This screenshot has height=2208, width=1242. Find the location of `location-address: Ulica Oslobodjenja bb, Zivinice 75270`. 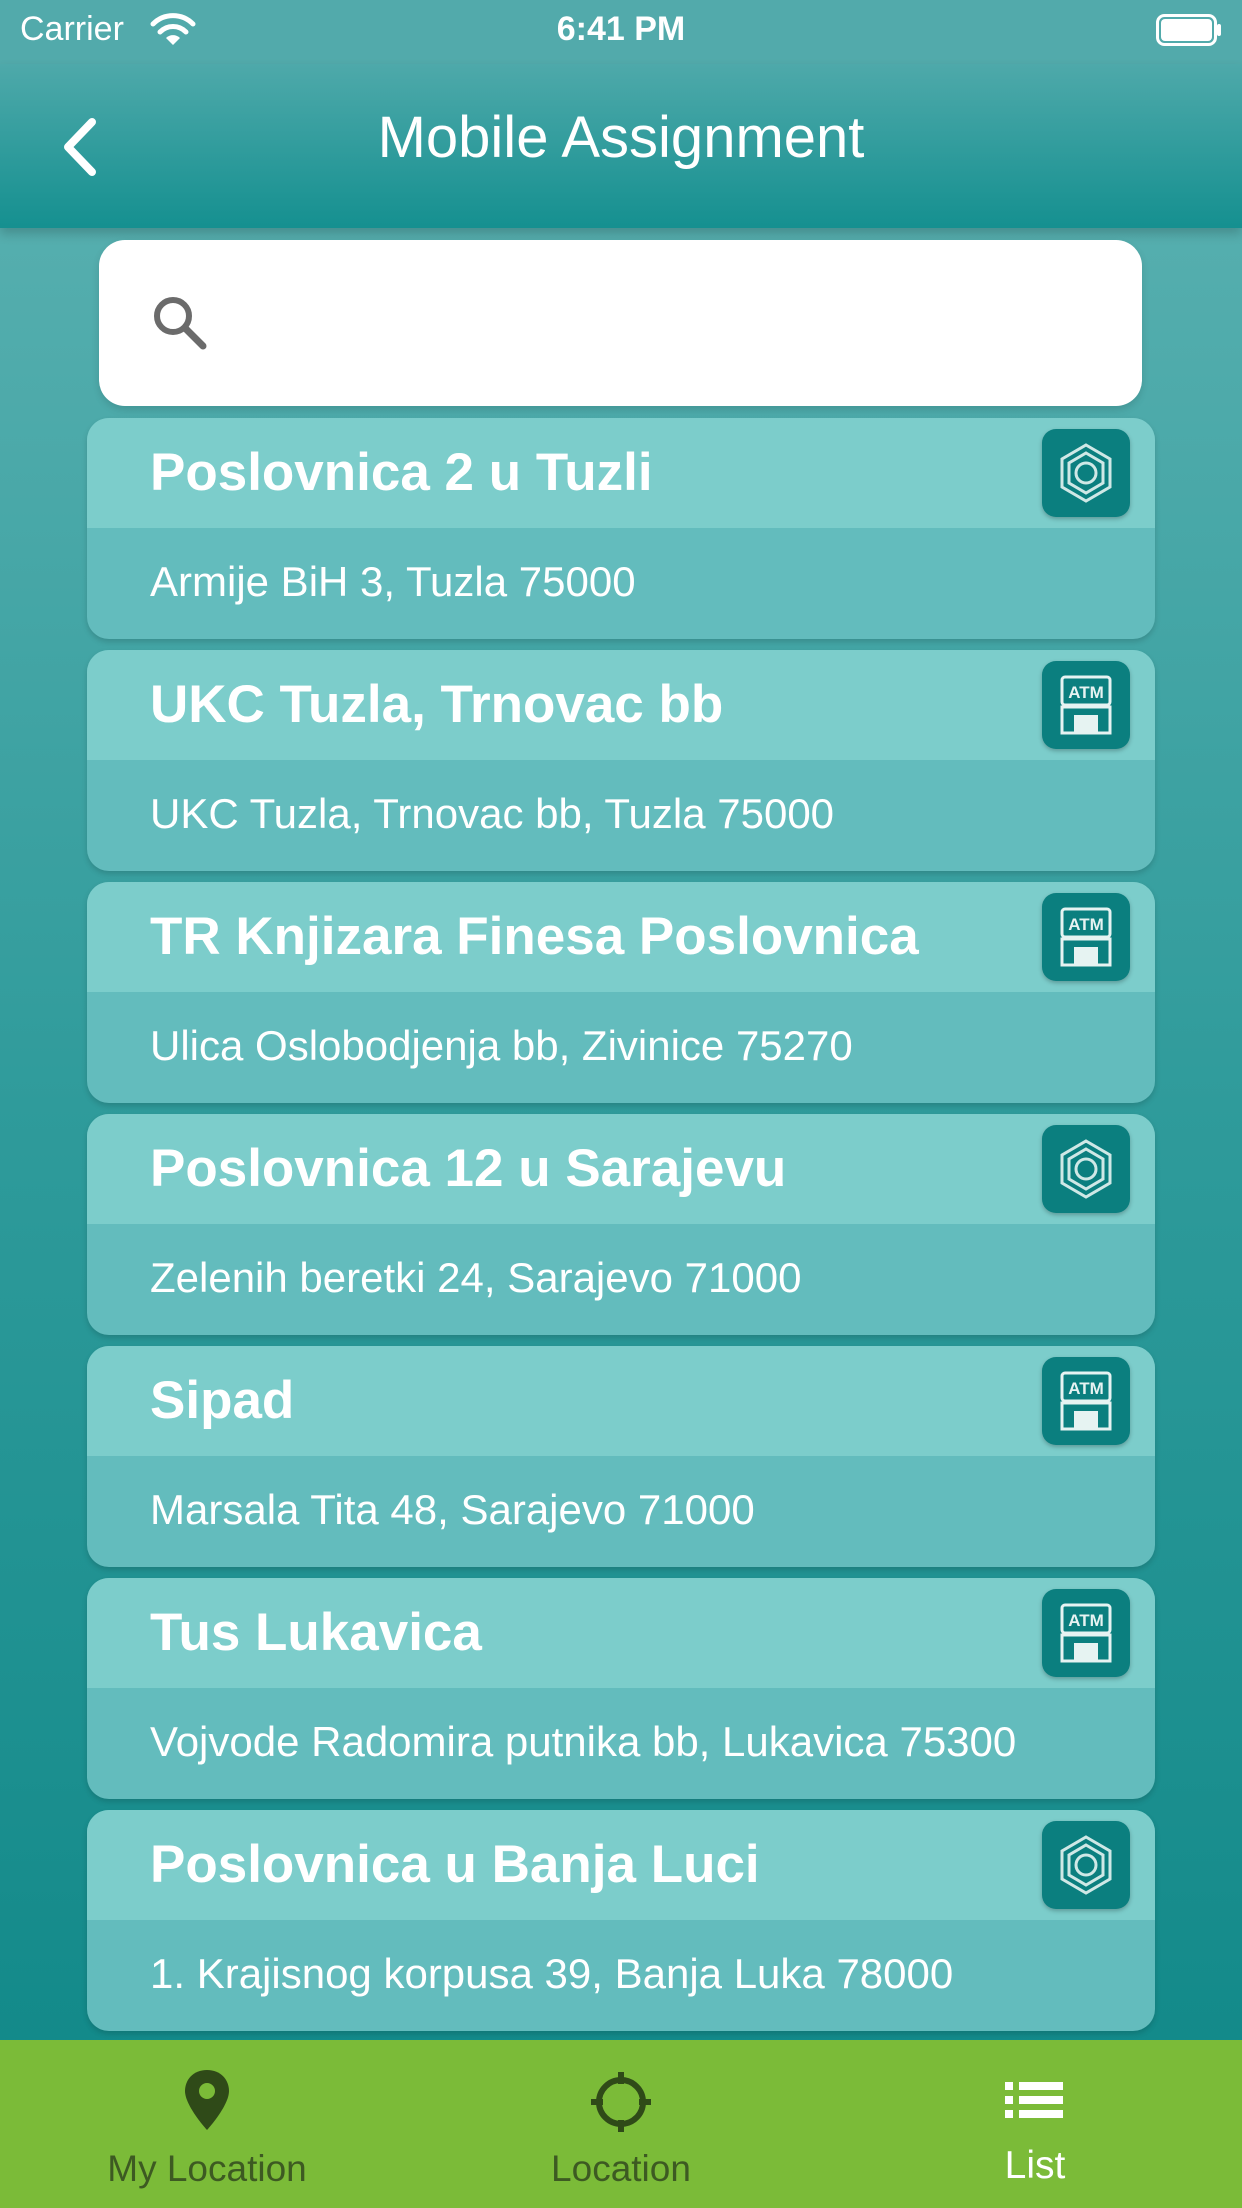

location-address: Ulica Oslobodjenja bb, Zivinice 75270 is located at coordinates (501, 1045).